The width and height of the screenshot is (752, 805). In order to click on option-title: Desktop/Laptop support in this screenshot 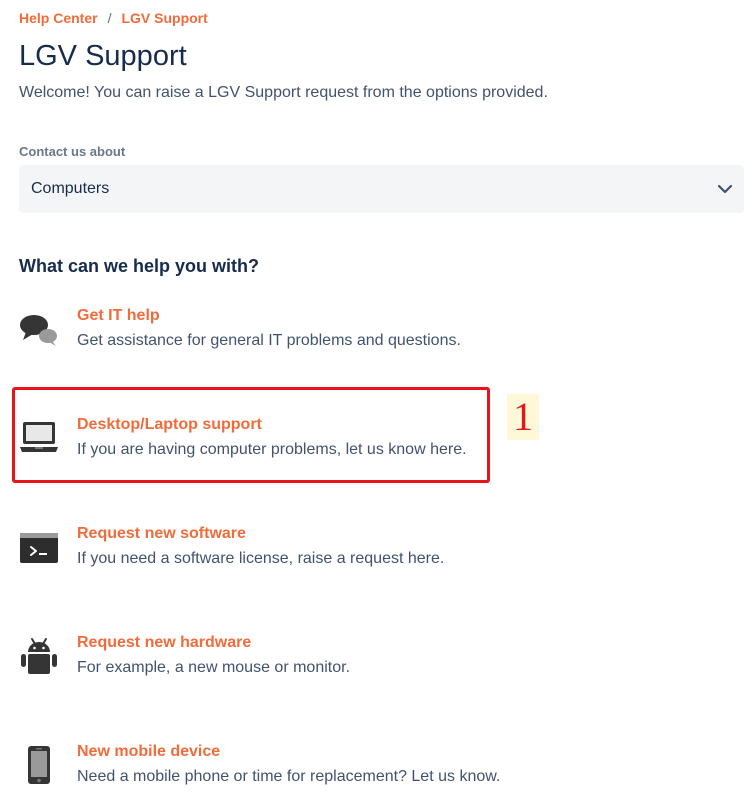, I will do `click(169, 425)`.